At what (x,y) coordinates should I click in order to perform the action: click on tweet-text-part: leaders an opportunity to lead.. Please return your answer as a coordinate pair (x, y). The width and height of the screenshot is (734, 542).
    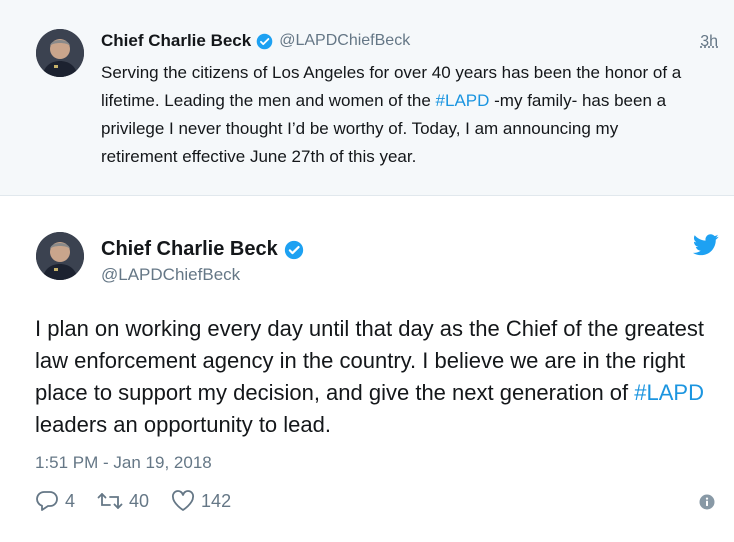
    Looking at the image, I should click on (183, 424).